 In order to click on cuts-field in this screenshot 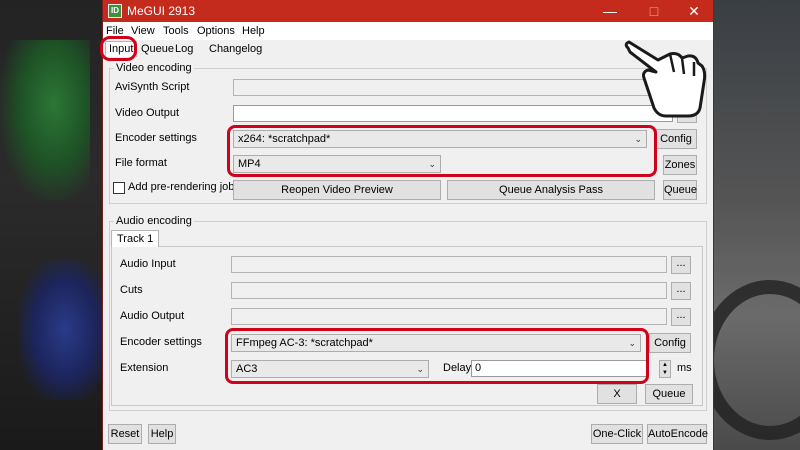, I will do `click(449, 290)`.